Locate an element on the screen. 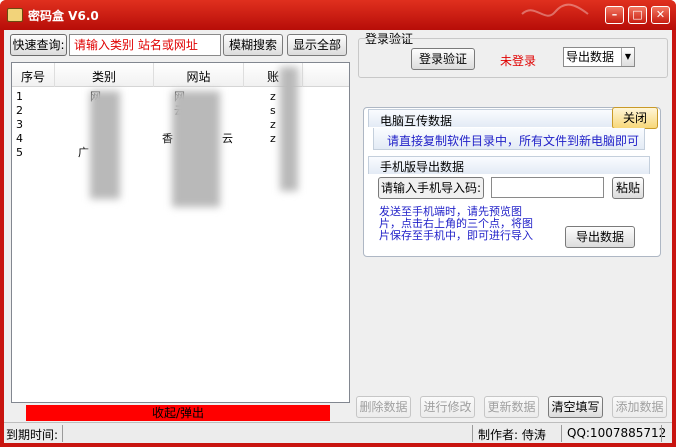 This screenshot has height=447, width=676. add-data-button: 添加数据 is located at coordinates (639, 407).